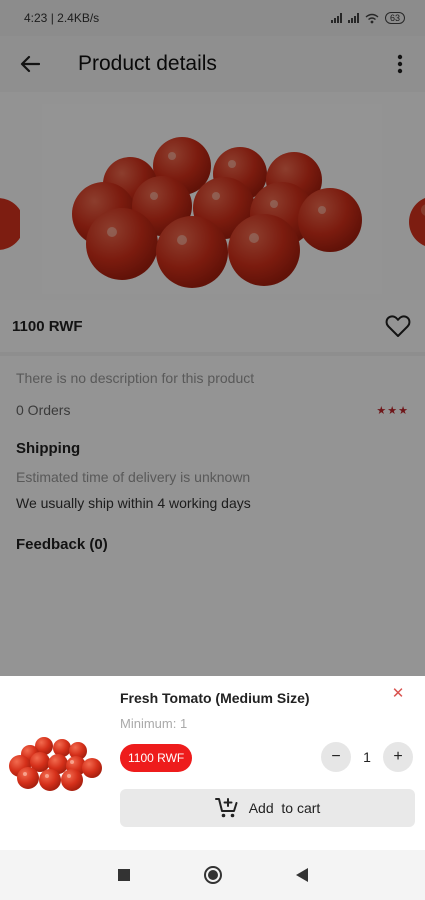 The image size is (425, 900). What do you see at coordinates (154, 723) in the screenshot?
I see `minimum-quantity: Minimum: 1` at bounding box center [154, 723].